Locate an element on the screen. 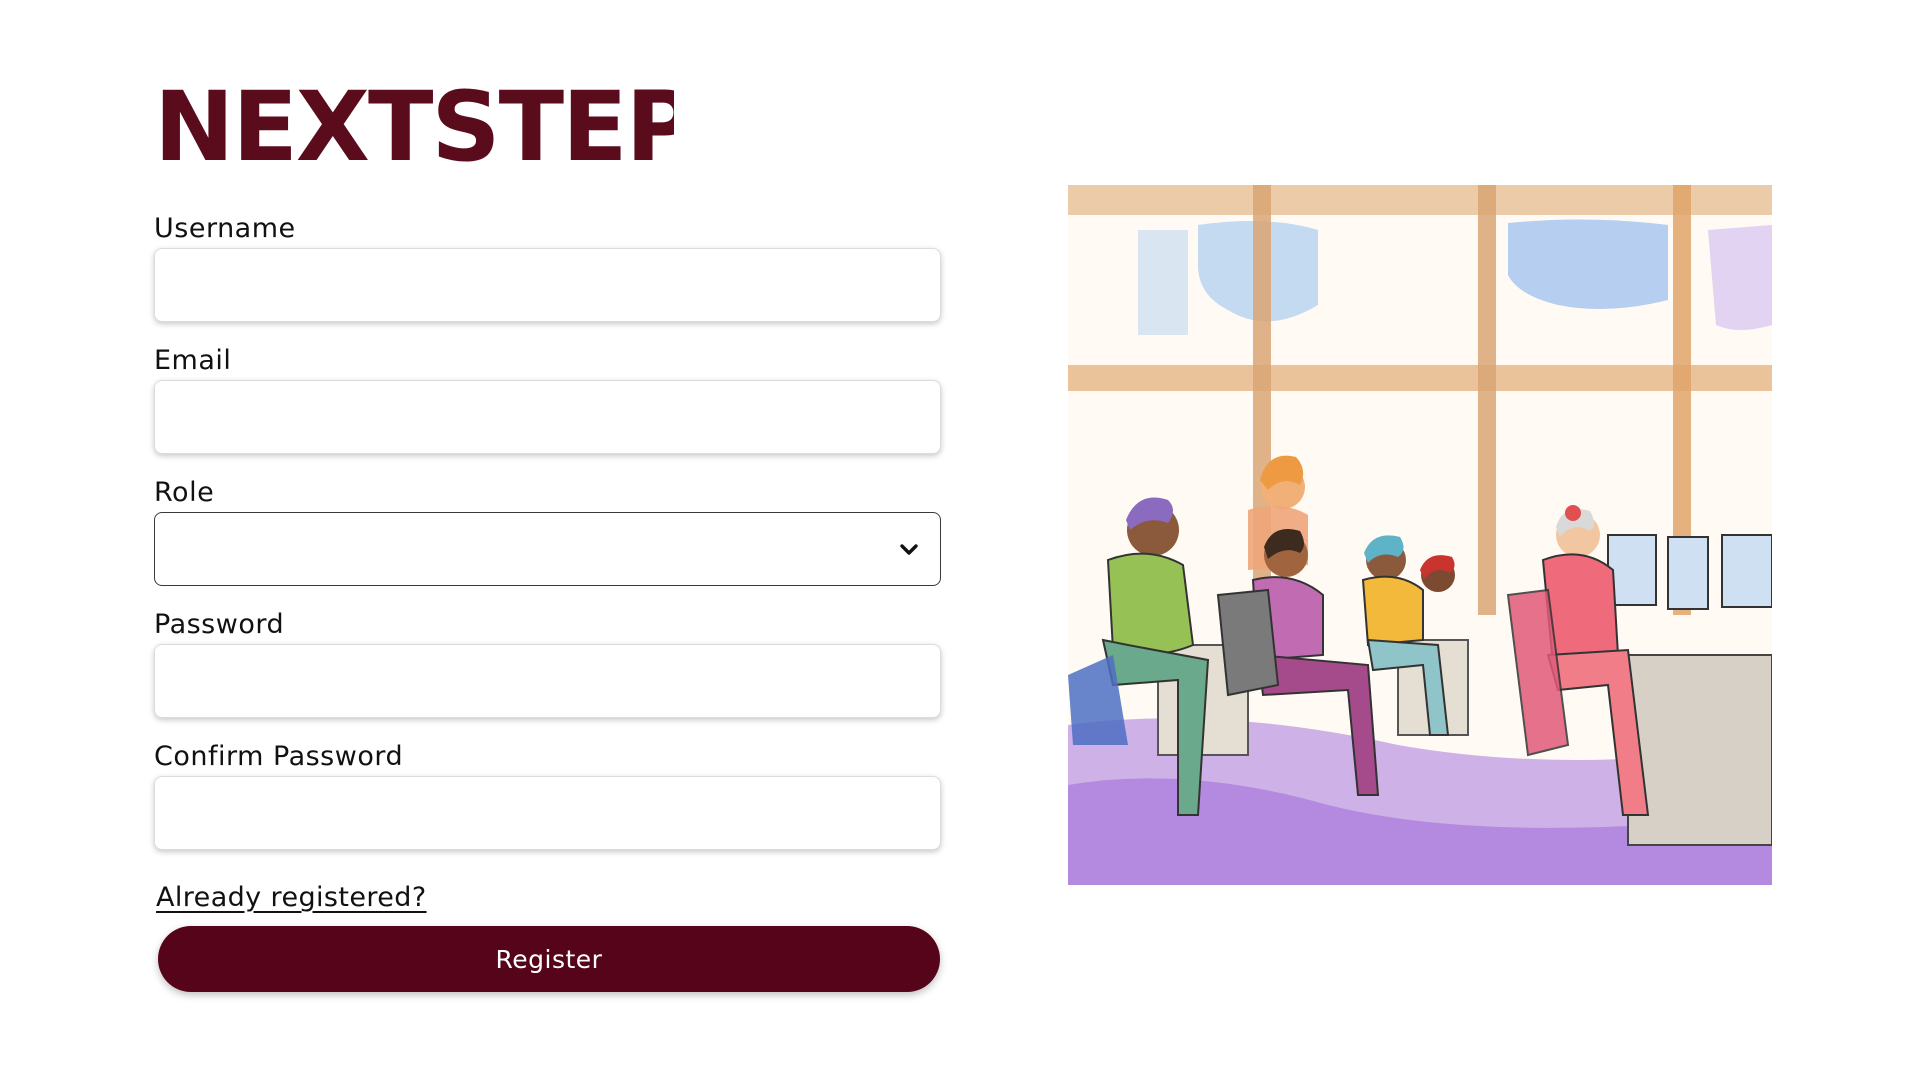 The width and height of the screenshot is (1920, 1080). password-label: Password is located at coordinates (219, 624).